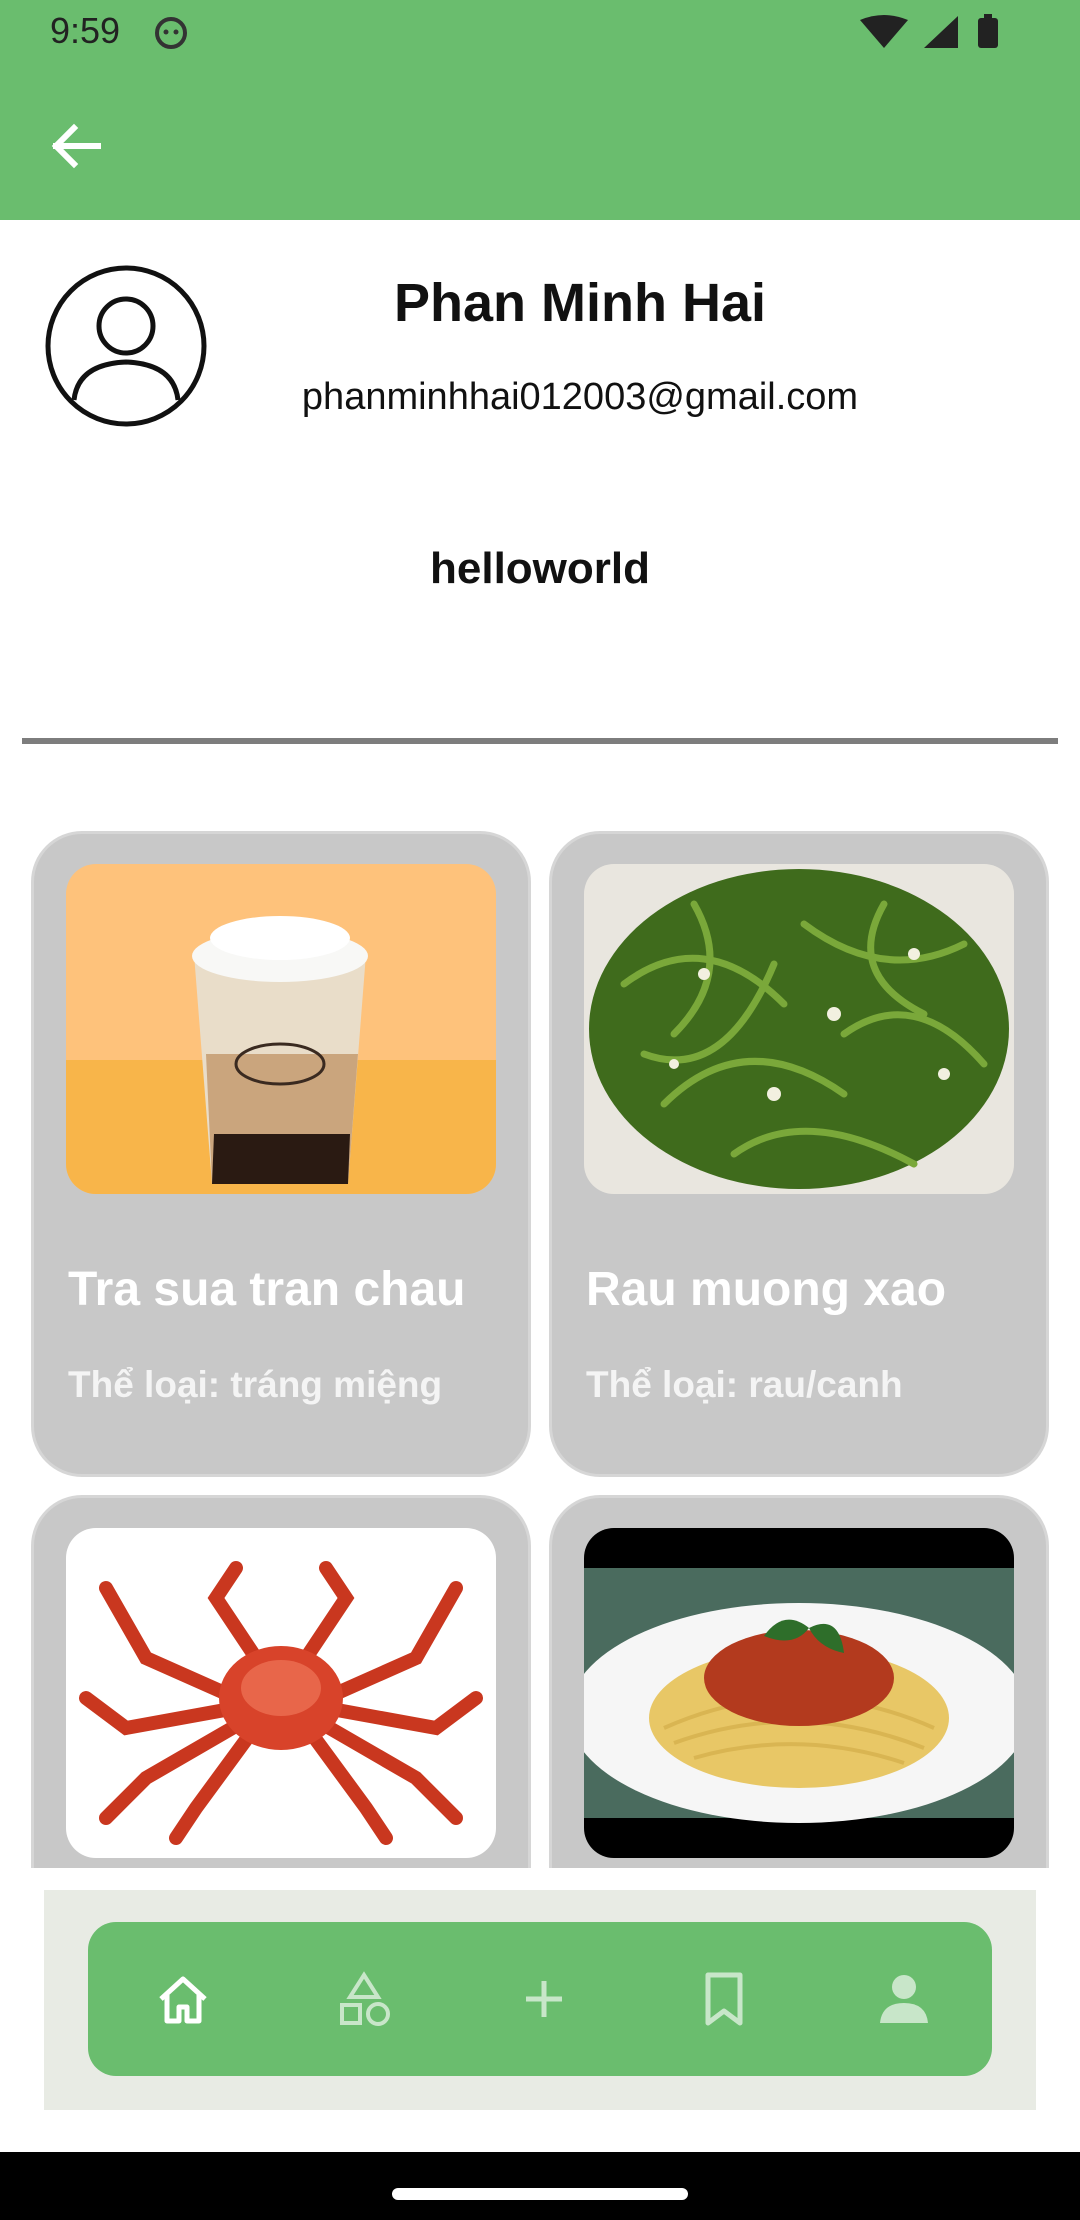 The width and height of the screenshot is (1080, 2220). Describe the element at coordinates (579, 303) in the screenshot. I see `profile-name: Phan Minh Hai` at that location.